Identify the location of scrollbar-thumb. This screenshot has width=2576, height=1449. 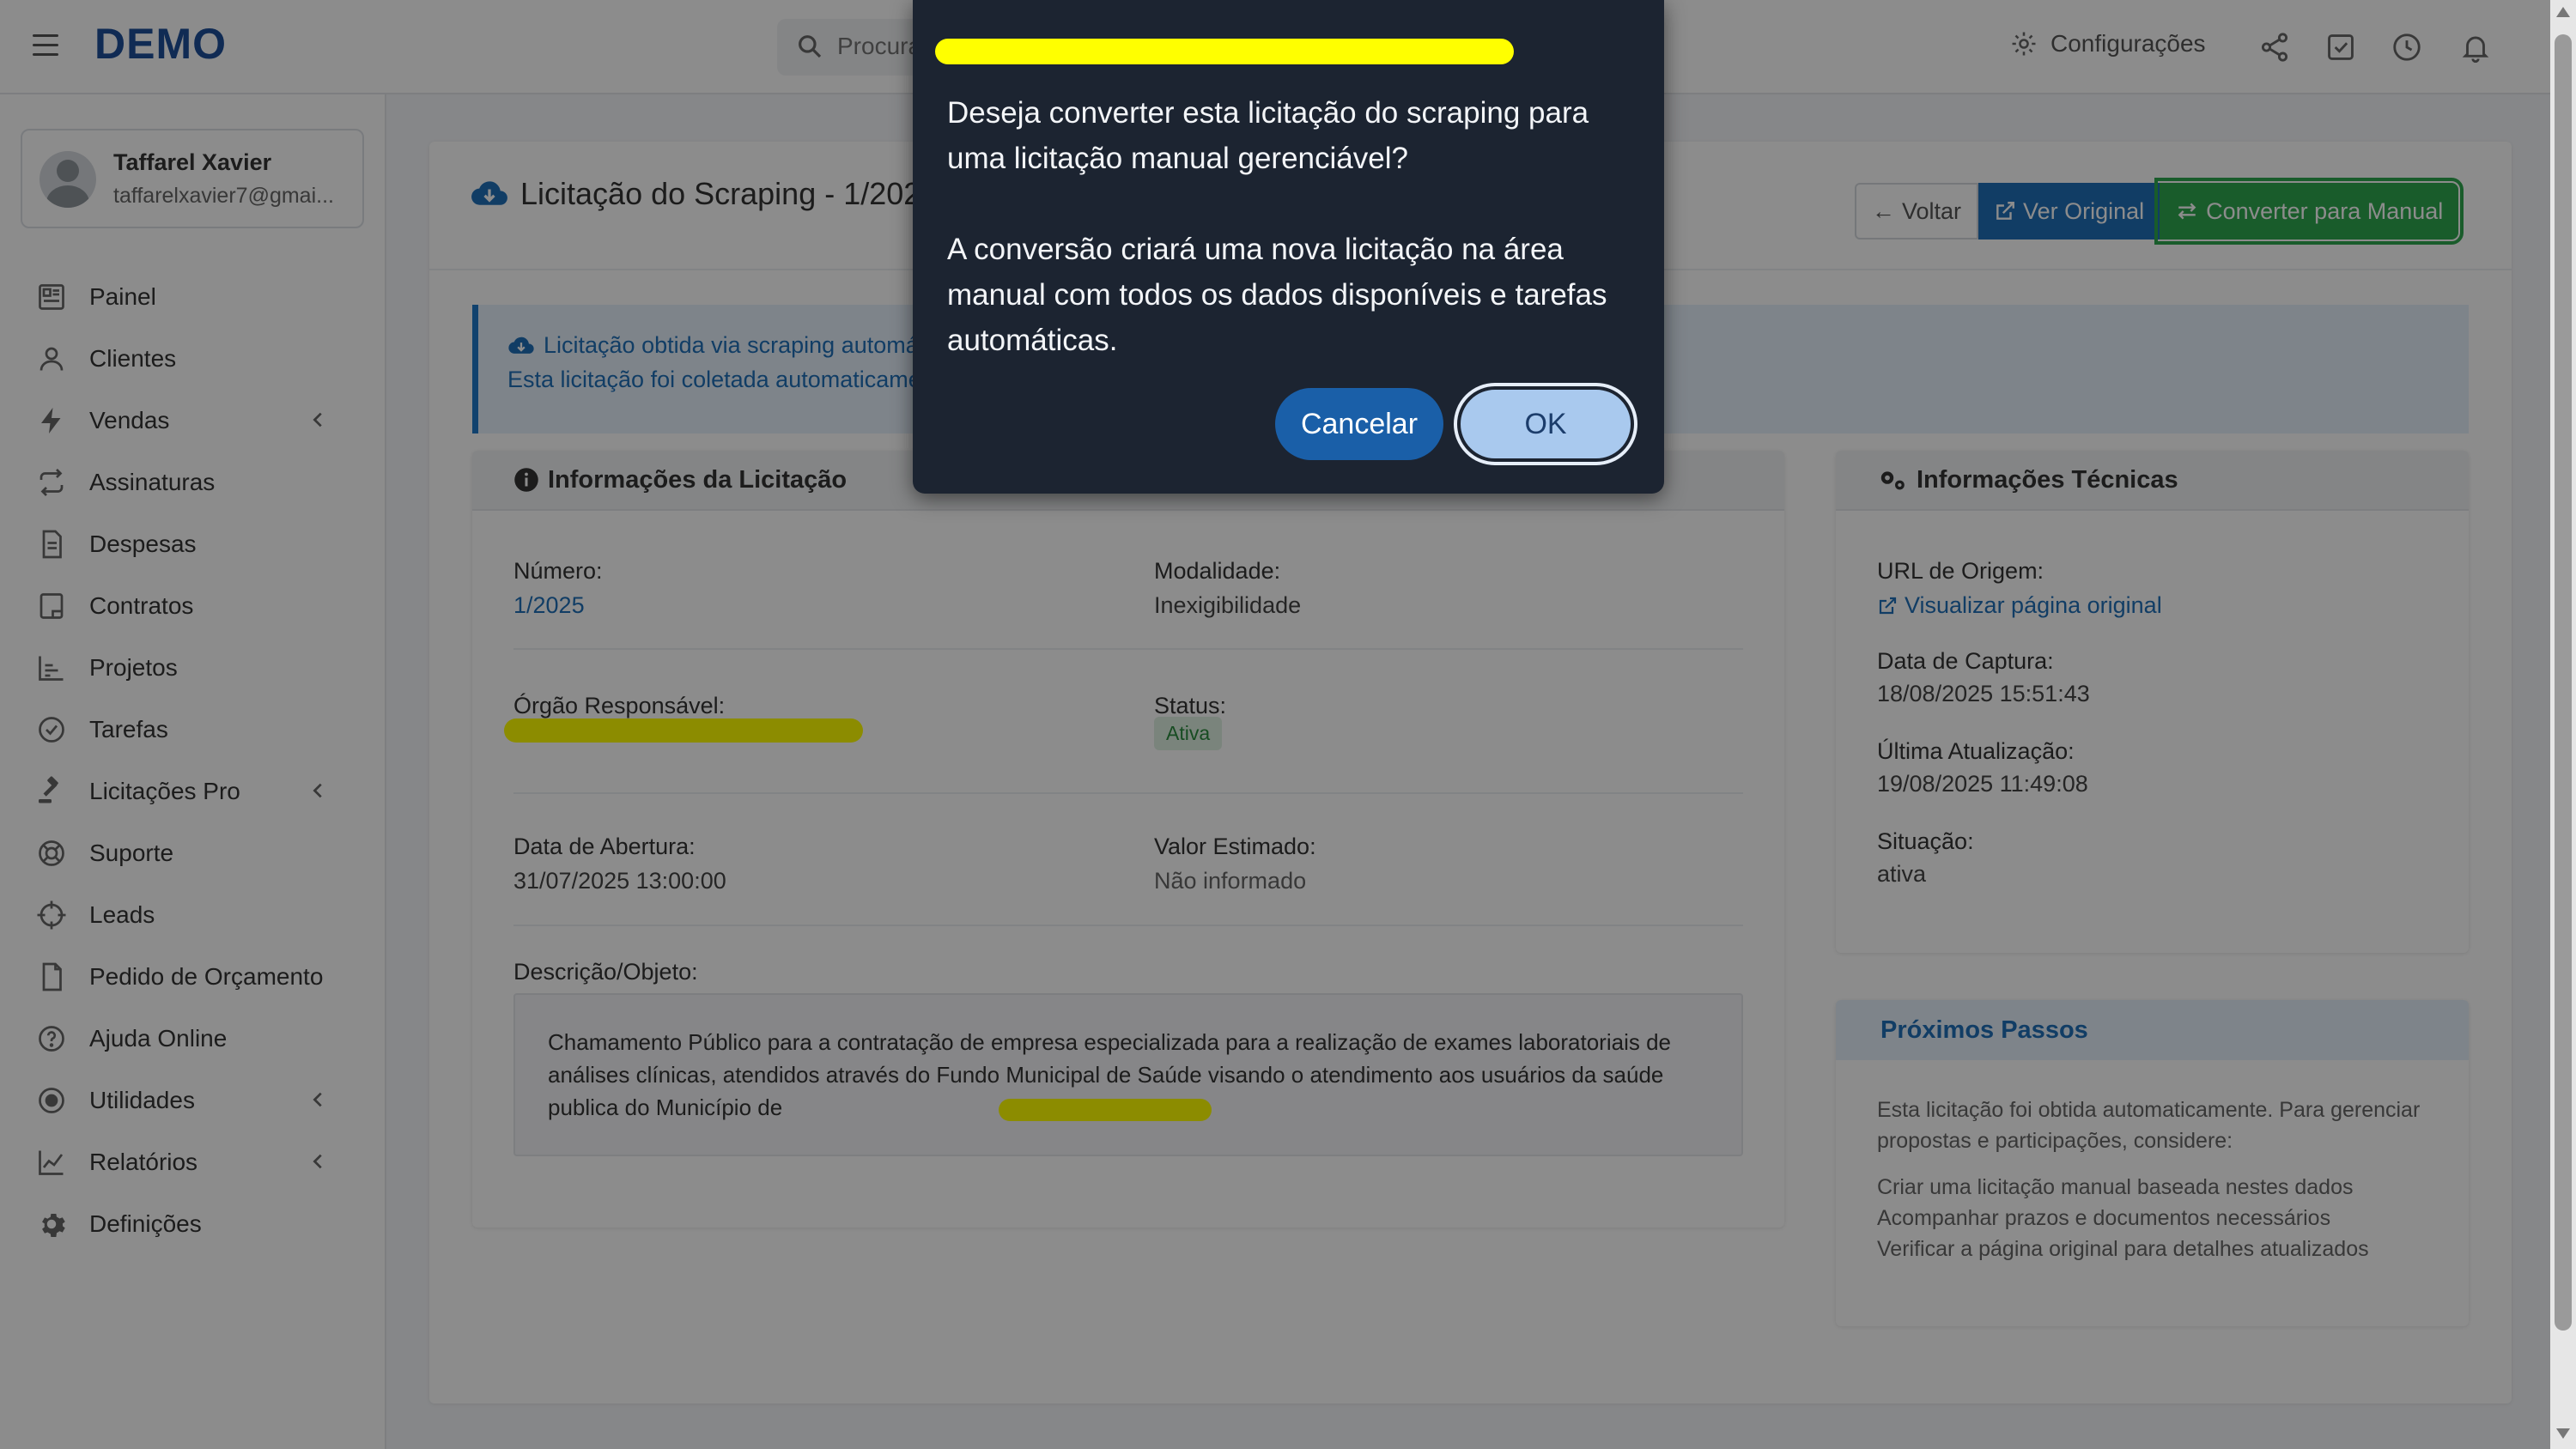
(2563, 682).